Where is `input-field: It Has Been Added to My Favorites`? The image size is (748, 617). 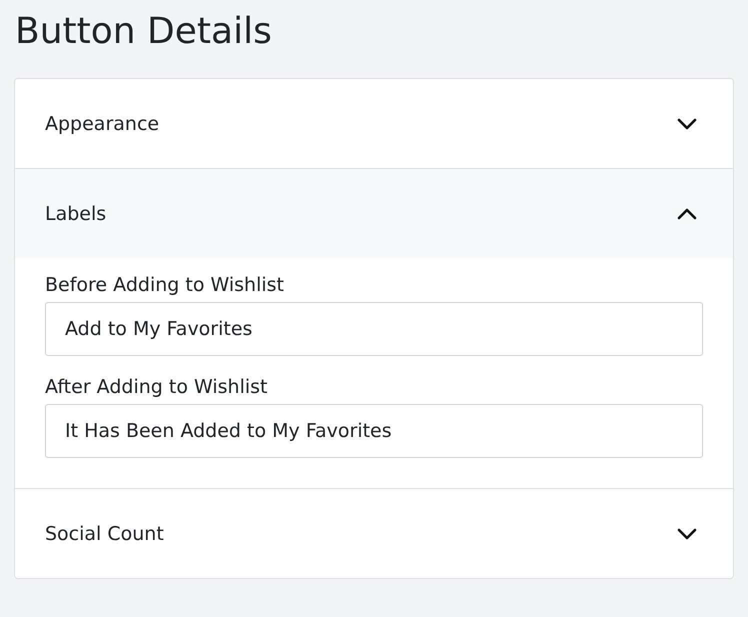
input-field: It Has Been Added to My Favorites is located at coordinates (374, 431).